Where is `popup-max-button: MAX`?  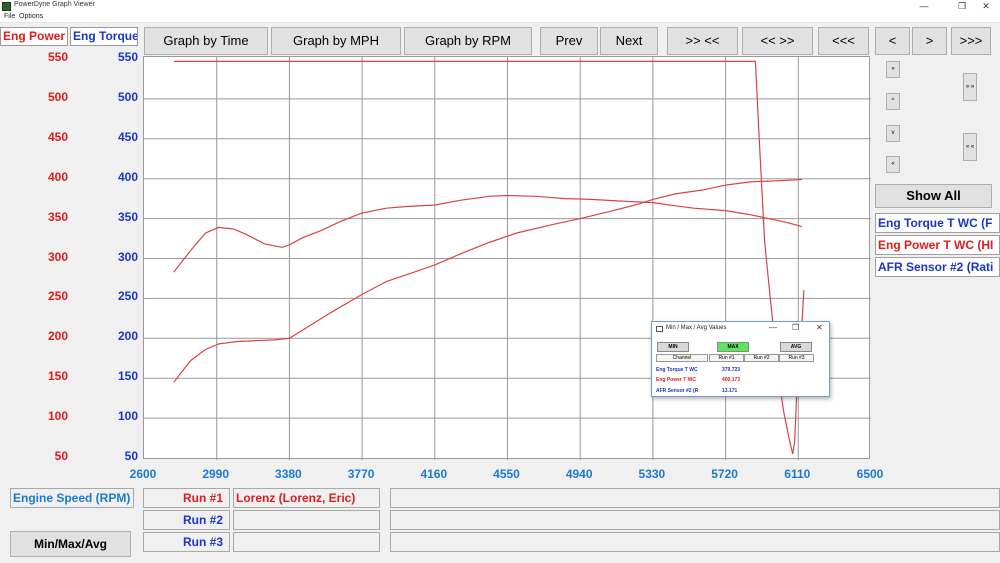 popup-max-button: MAX is located at coordinates (733, 347).